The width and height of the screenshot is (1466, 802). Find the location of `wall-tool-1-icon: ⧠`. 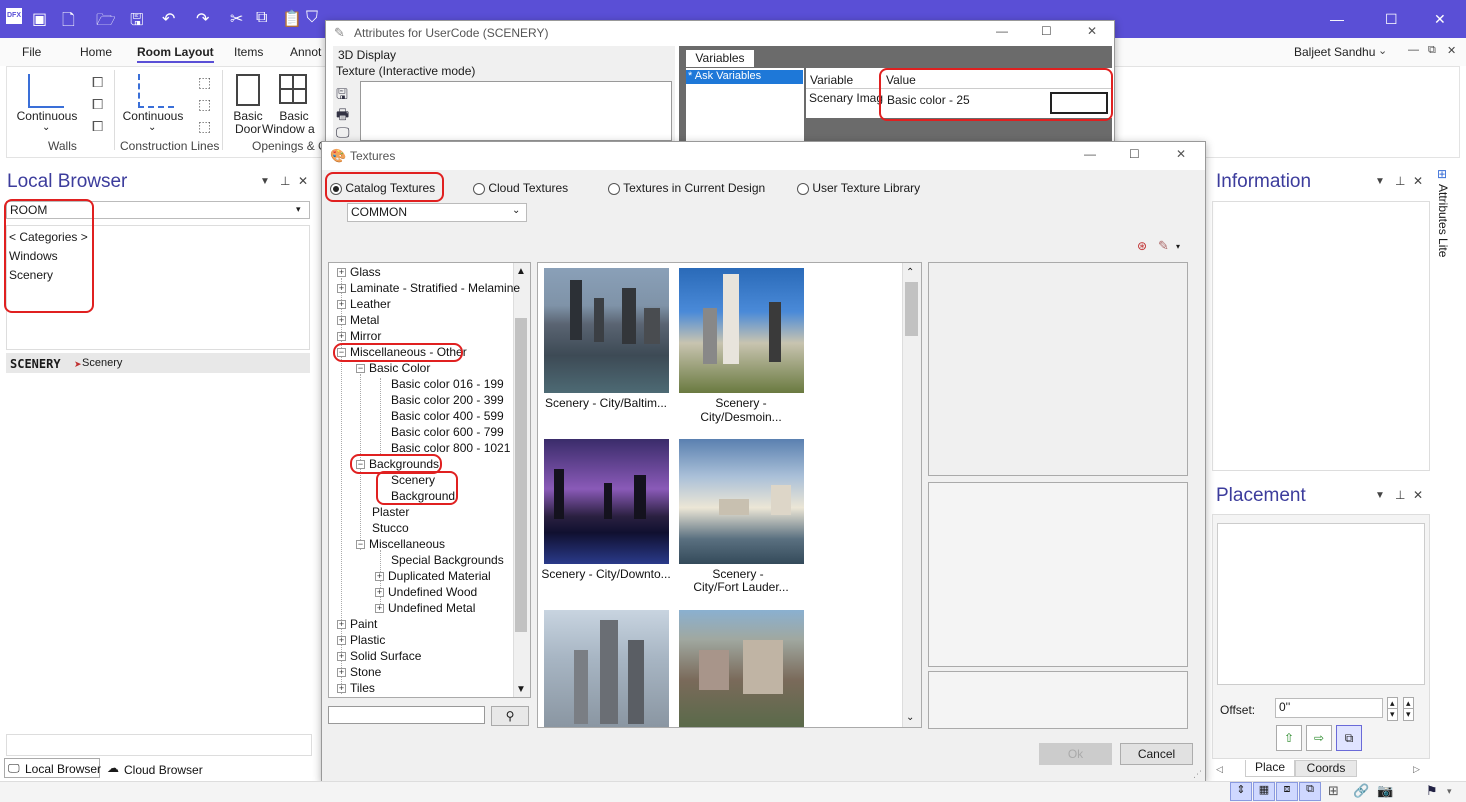

wall-tool-1-icon: ⧠ is located at coordinates (97, 82).